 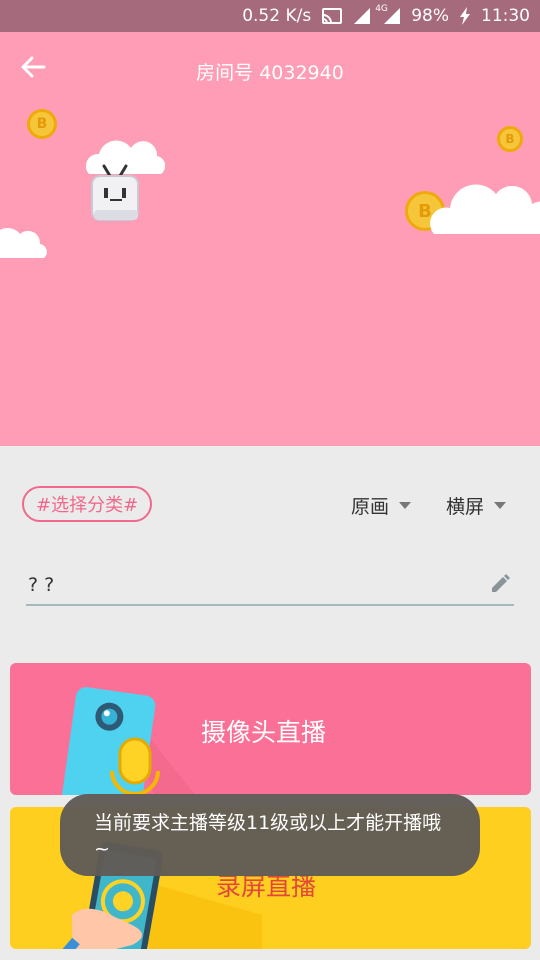 What do you see at coordinates (505, 16) in the screenshot?
I see `clock: 11:30` at bounding box center [505, 16].